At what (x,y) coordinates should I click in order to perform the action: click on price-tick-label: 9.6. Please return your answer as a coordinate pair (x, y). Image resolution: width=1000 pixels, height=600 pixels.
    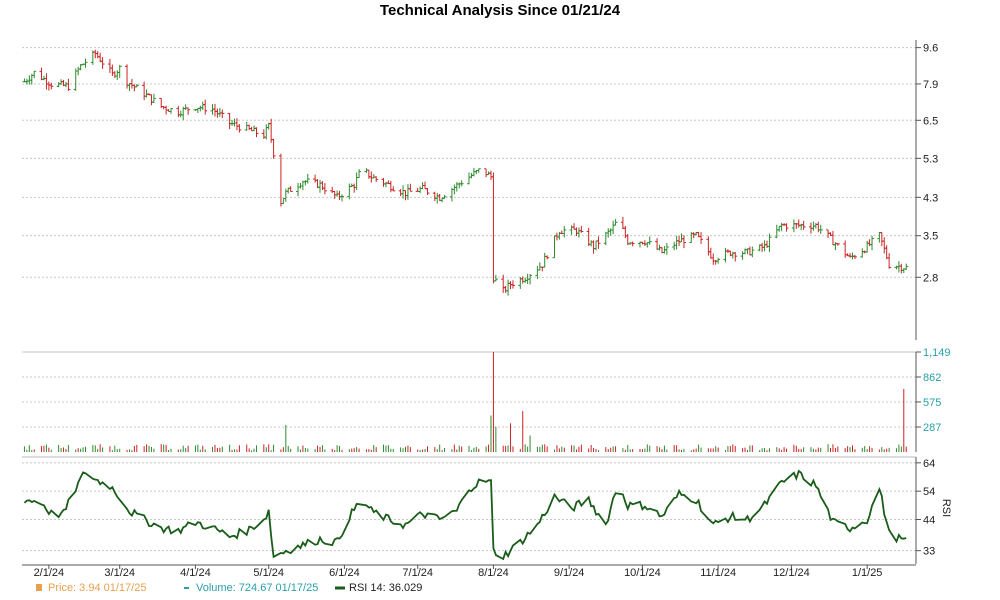
    Looking at the image, I should click on (930, 49).